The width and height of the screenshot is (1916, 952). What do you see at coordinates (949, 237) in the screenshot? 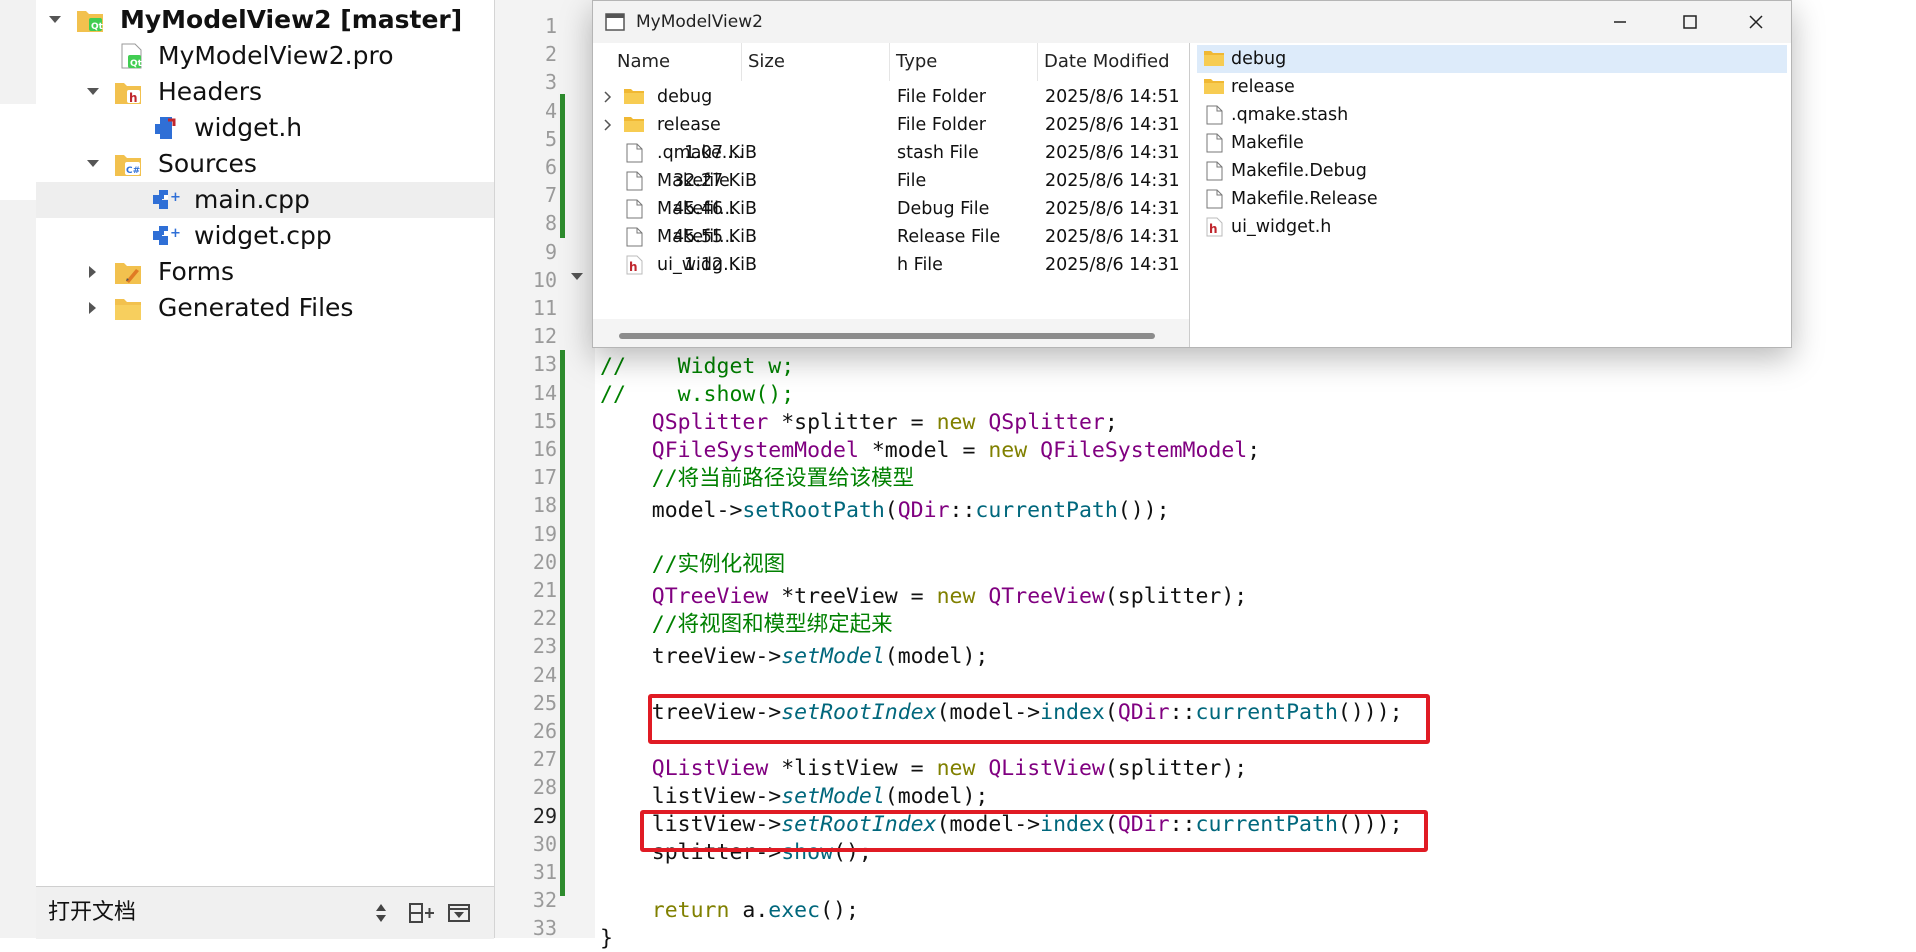
I see `cell-type: Release File` at bounding box center [949, 237].